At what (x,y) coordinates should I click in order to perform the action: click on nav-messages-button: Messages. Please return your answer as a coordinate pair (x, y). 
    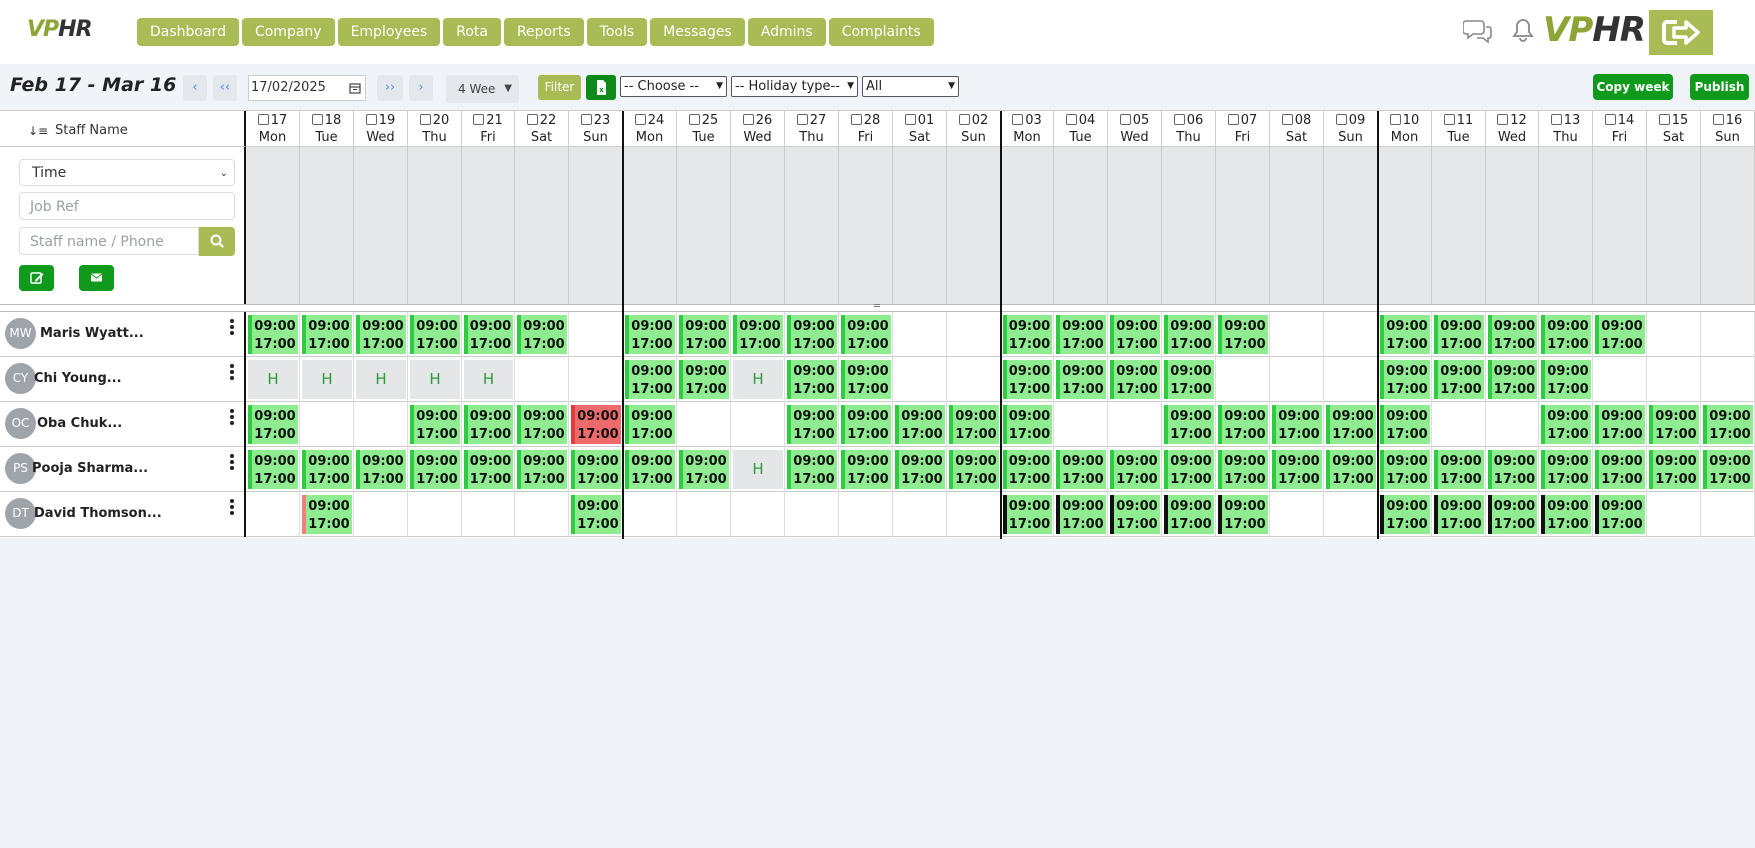
    Looking at the image, I should click on (697, 32).